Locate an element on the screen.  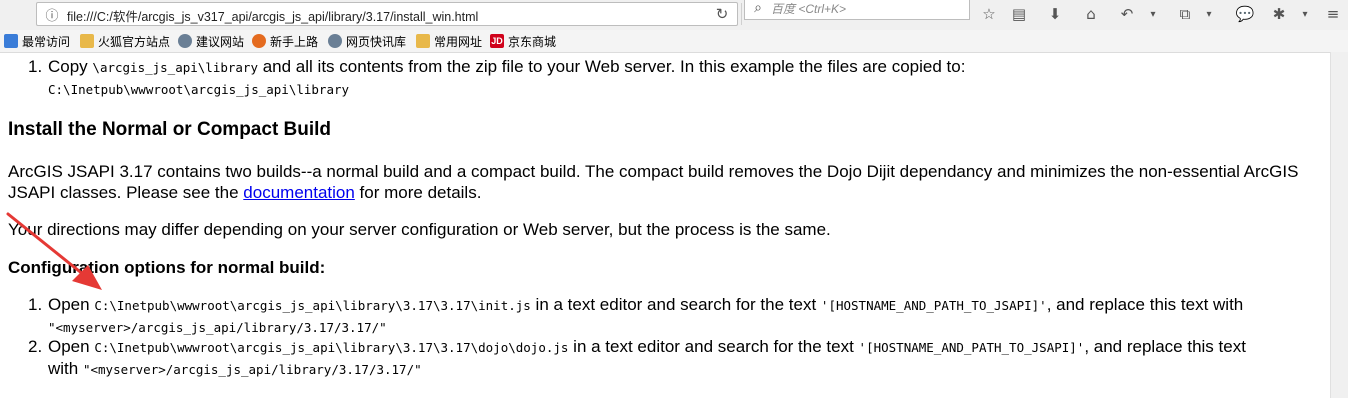
code-path: C:\Inetpub\wwwroot\arcgis_js_api\library is located at coordinates (199, 89).